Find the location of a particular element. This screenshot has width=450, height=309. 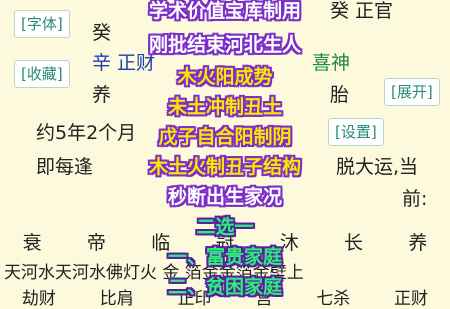

overlay-line-3: 木火阳成势 is located at coordinates (225, 77).